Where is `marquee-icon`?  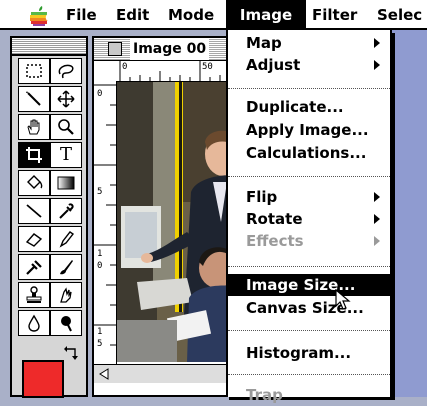
marquee-icon is located at coordinates (34, 71).